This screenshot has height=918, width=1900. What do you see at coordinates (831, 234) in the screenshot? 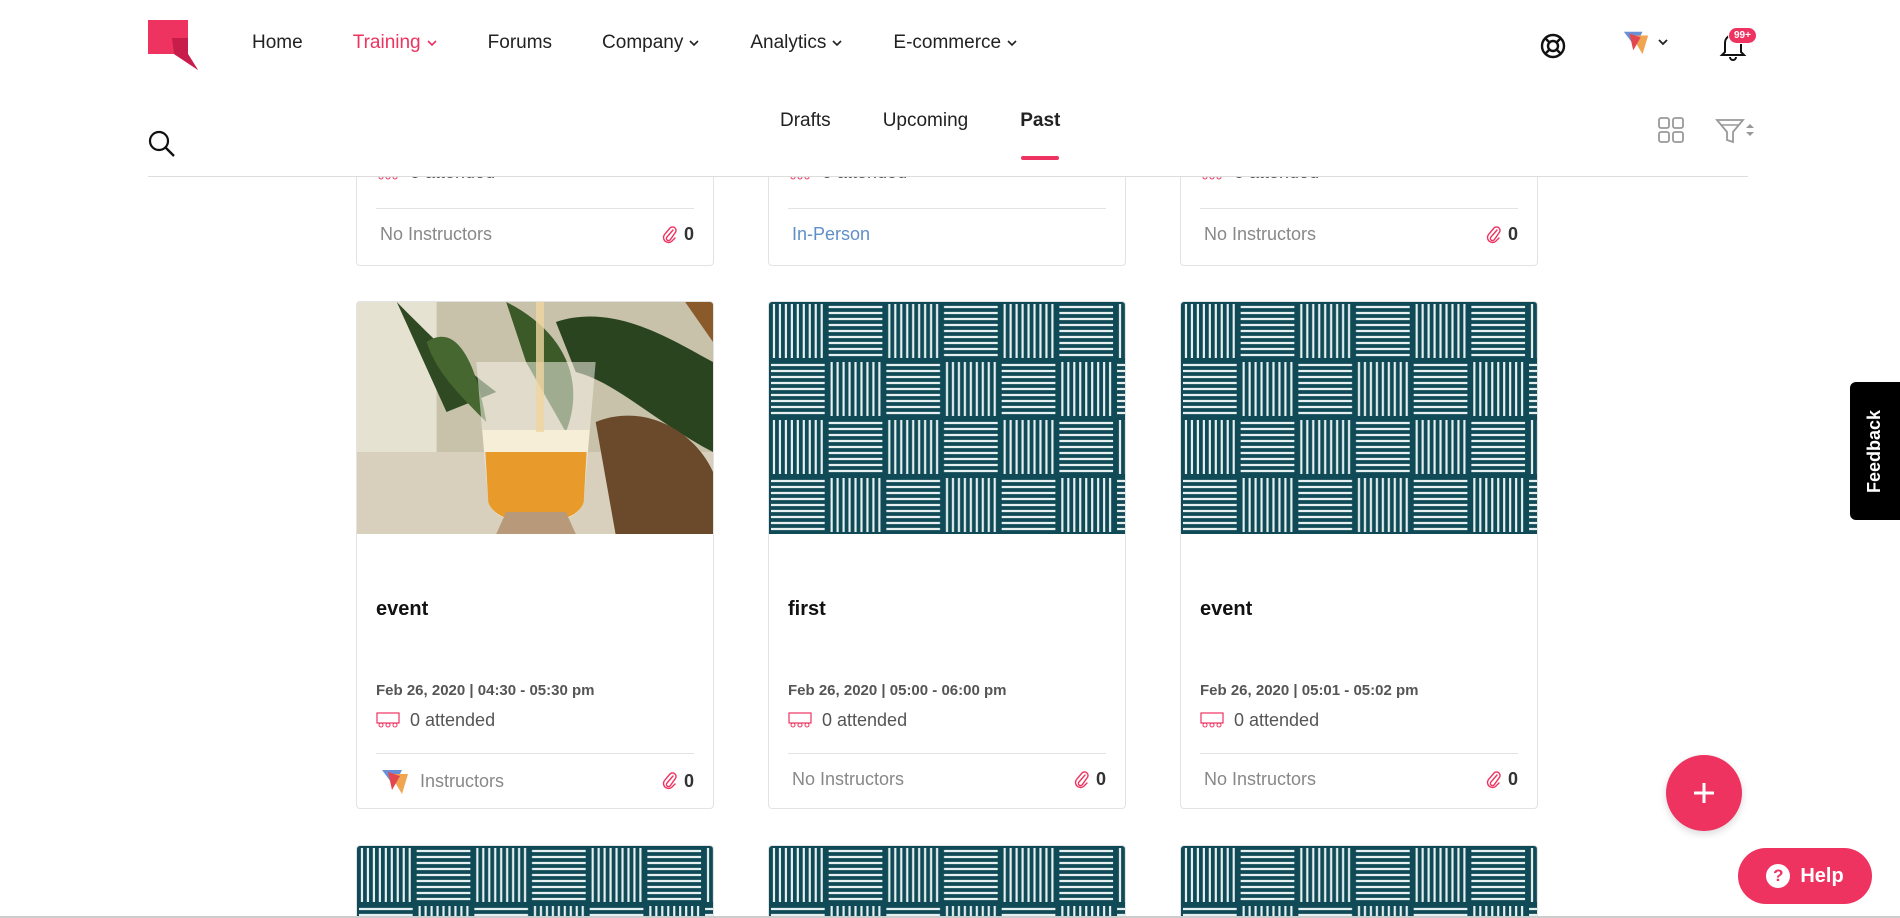
I see `event-type-label: In-Person` at bounding box center [831, 234].